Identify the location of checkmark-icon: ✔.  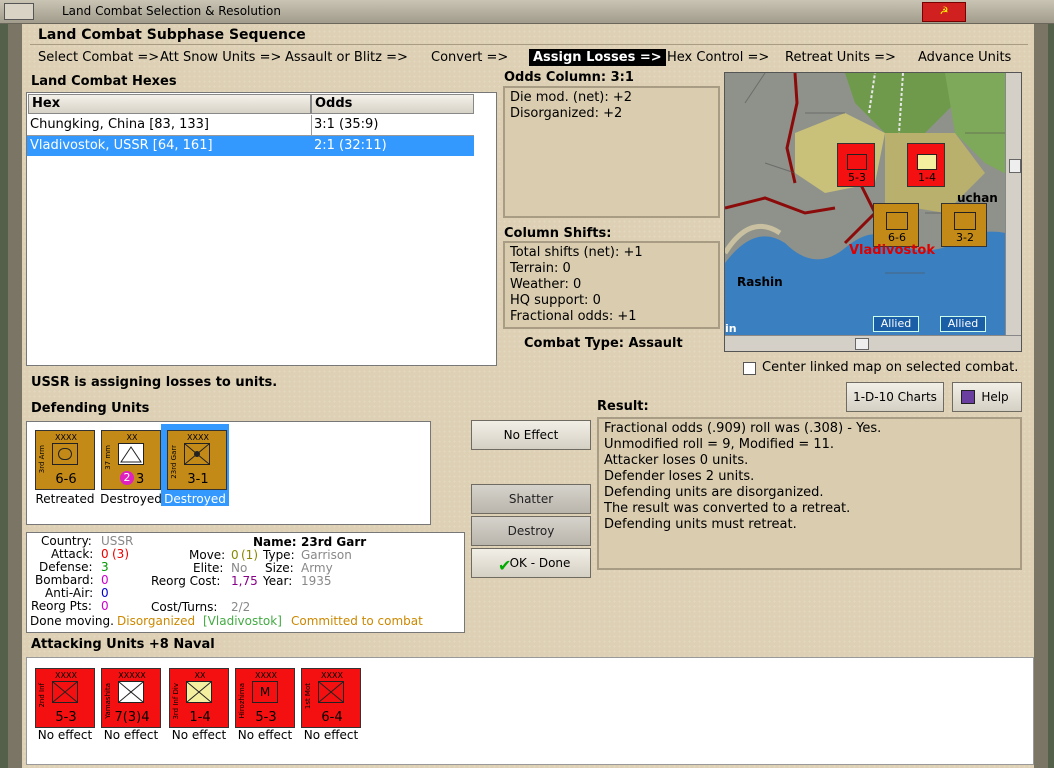
(505, 565).